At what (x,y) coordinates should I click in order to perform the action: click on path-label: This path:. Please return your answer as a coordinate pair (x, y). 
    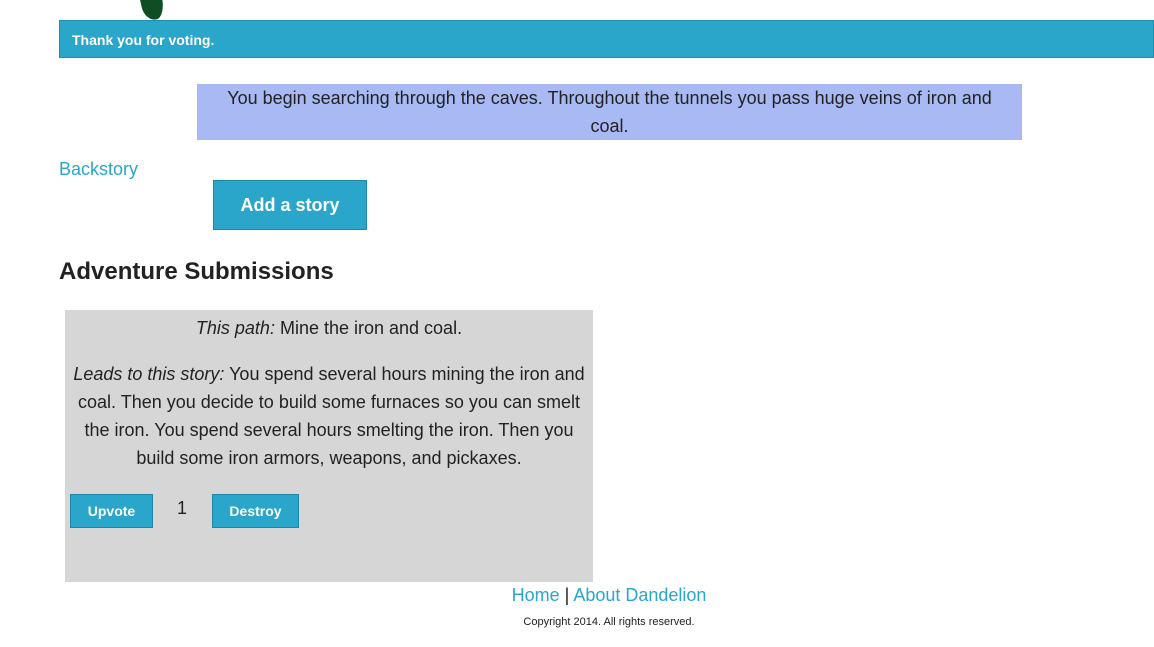
    Looking at the image, I should click on (235, 328).